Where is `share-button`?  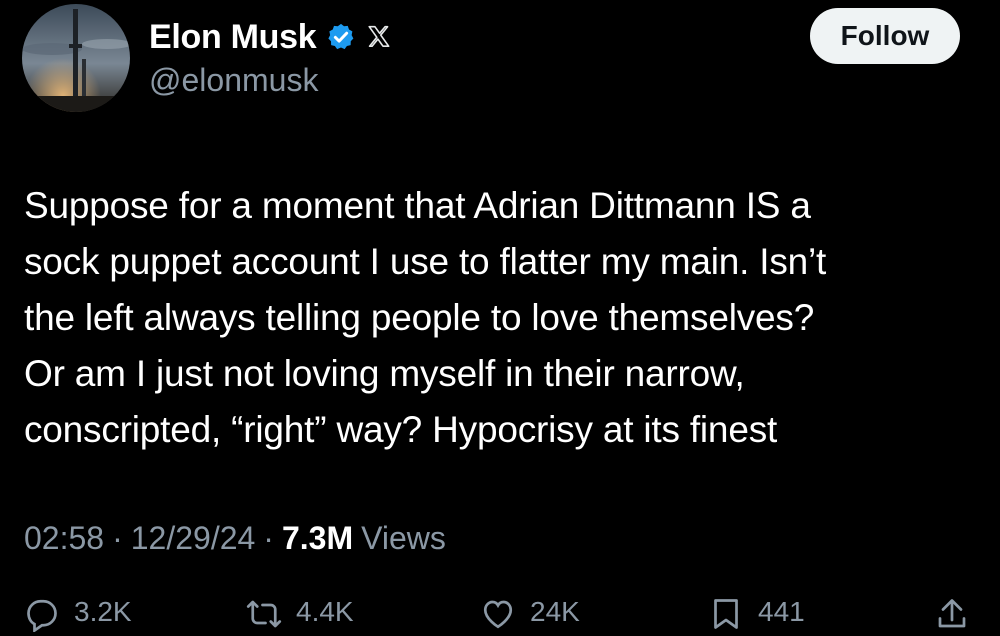
share-button is located at coordinates (952, 614).